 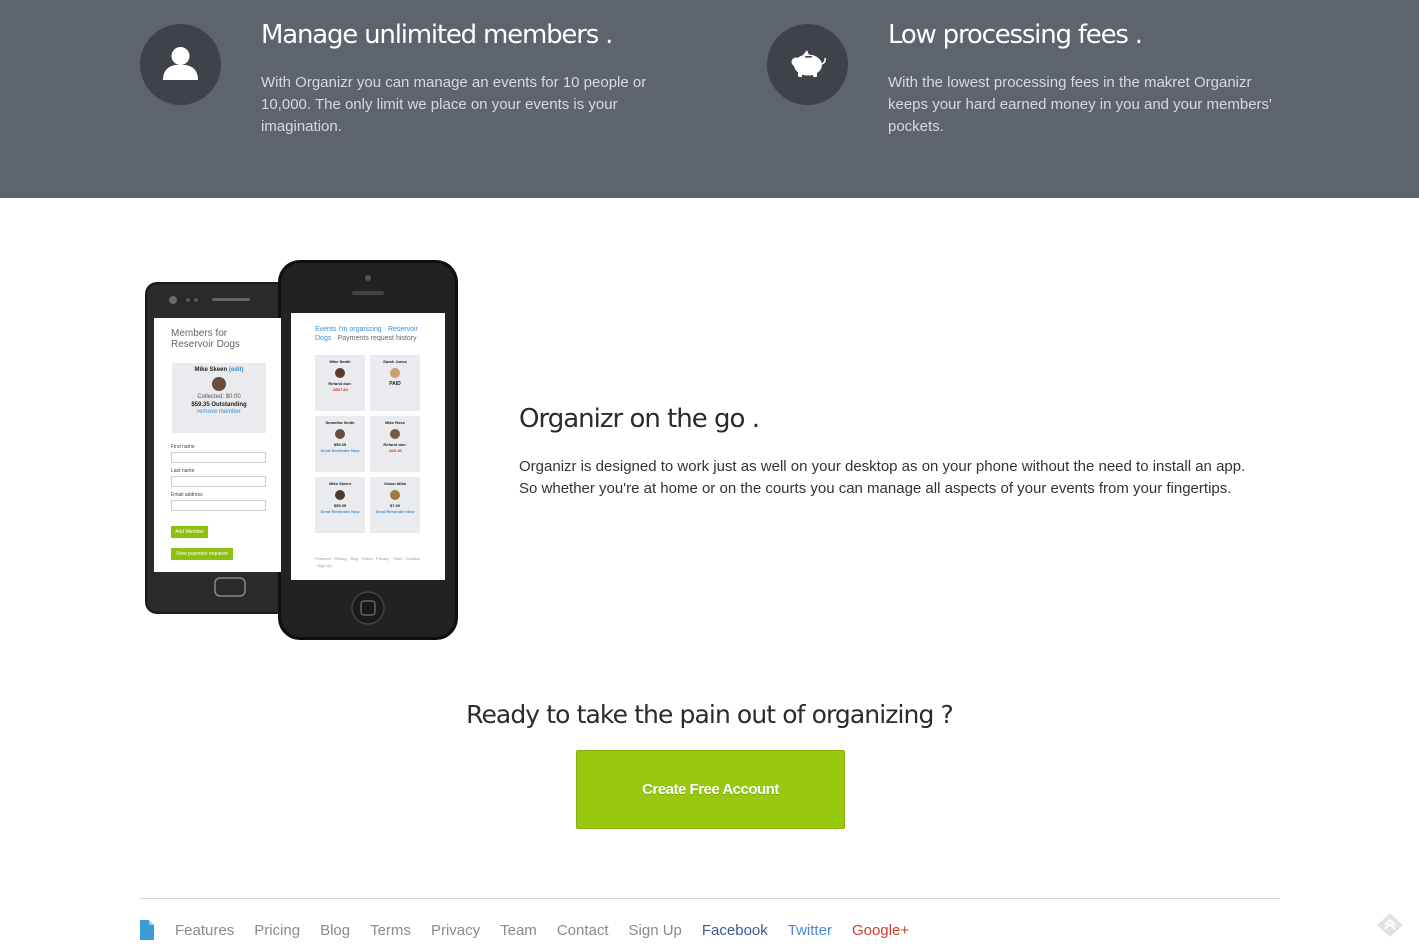 I want to click on members-heading: Members for Reservoir Dogs, so click(x=217, y=334).